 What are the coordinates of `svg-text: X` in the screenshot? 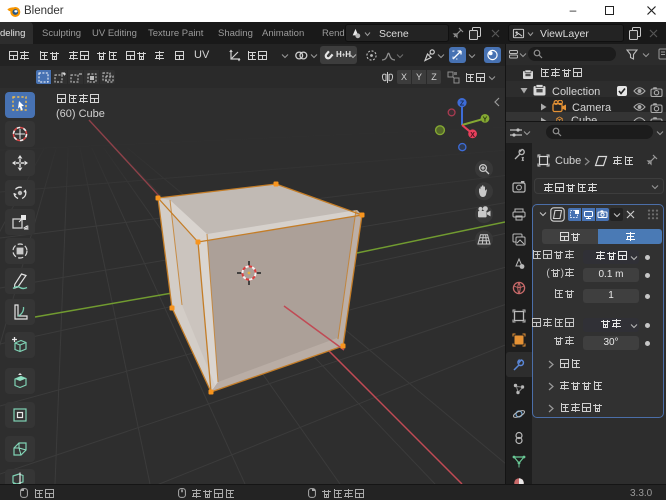 It's located at (472, 135).